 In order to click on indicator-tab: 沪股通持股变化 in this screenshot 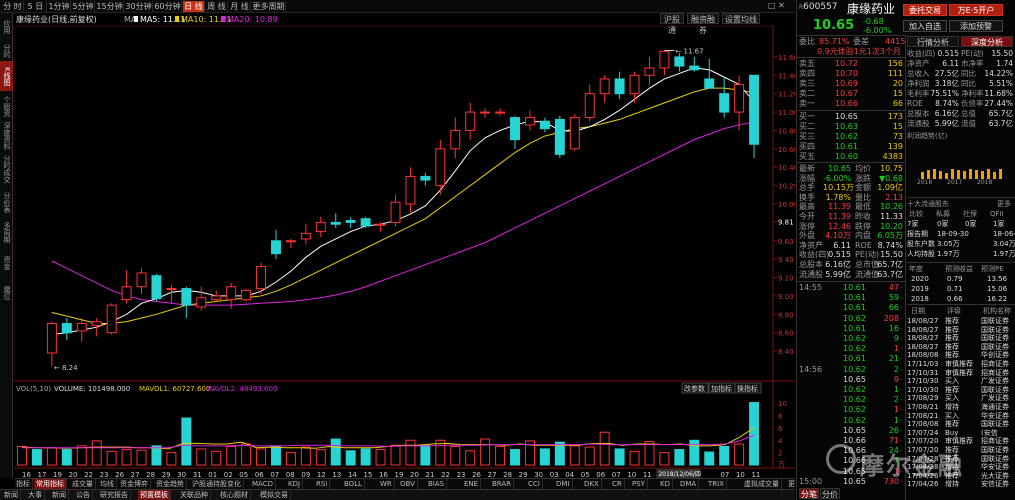, I will do `click(217, 484)`.